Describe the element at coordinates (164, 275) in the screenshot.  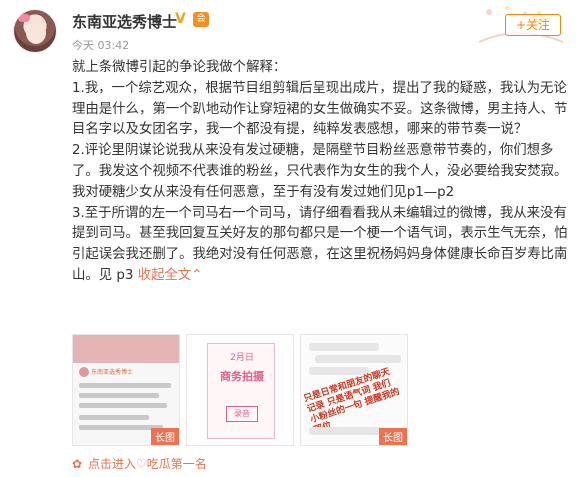
I see `collapse-text-label: 收起全文` at that location.